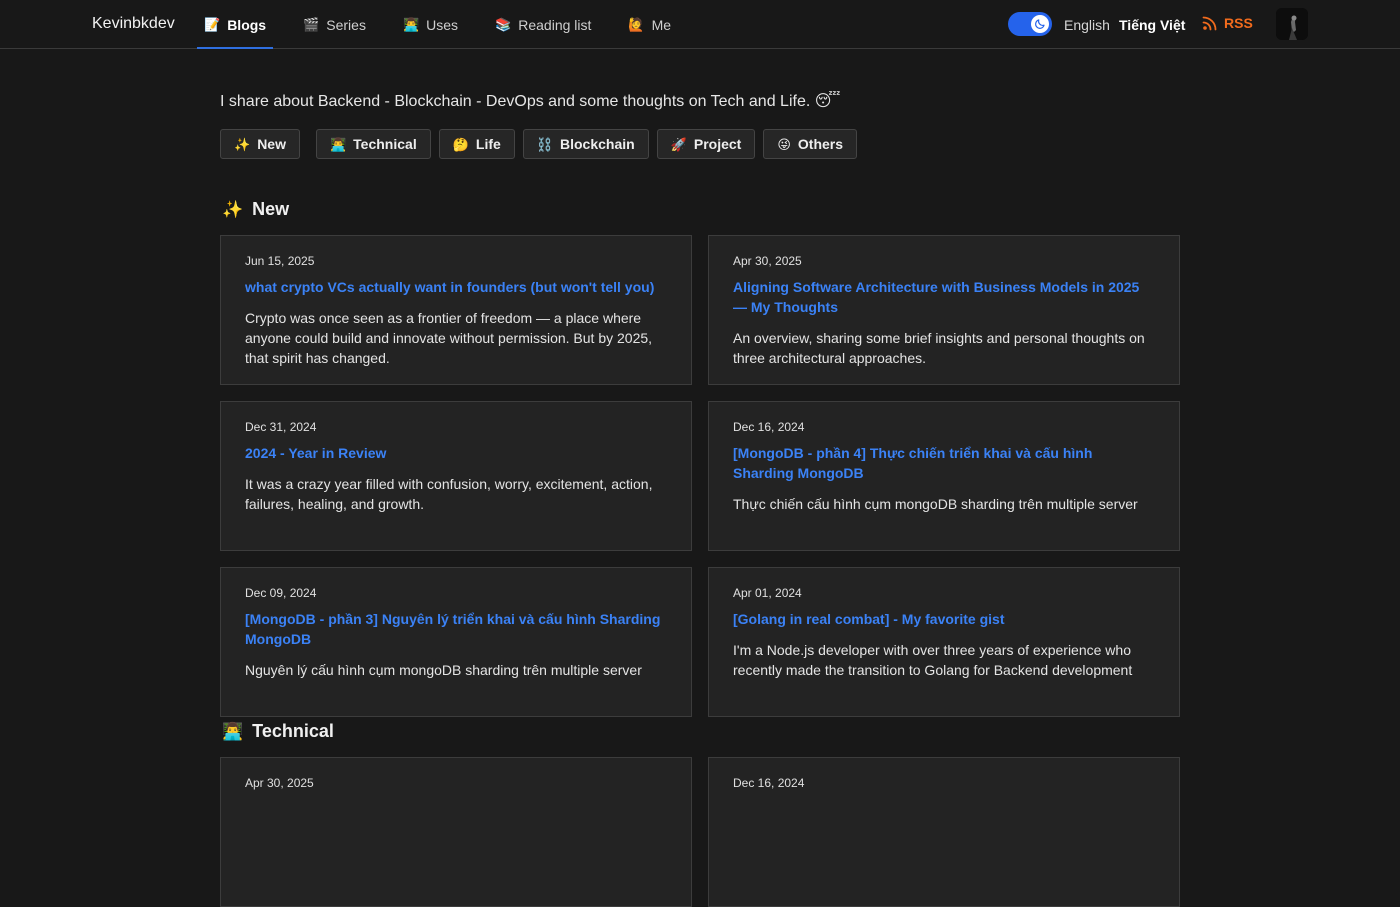  What do you see at coordinates (717, 144) in the screenshot?
I see `chip-label: Project` at bounding box center [717, 144].